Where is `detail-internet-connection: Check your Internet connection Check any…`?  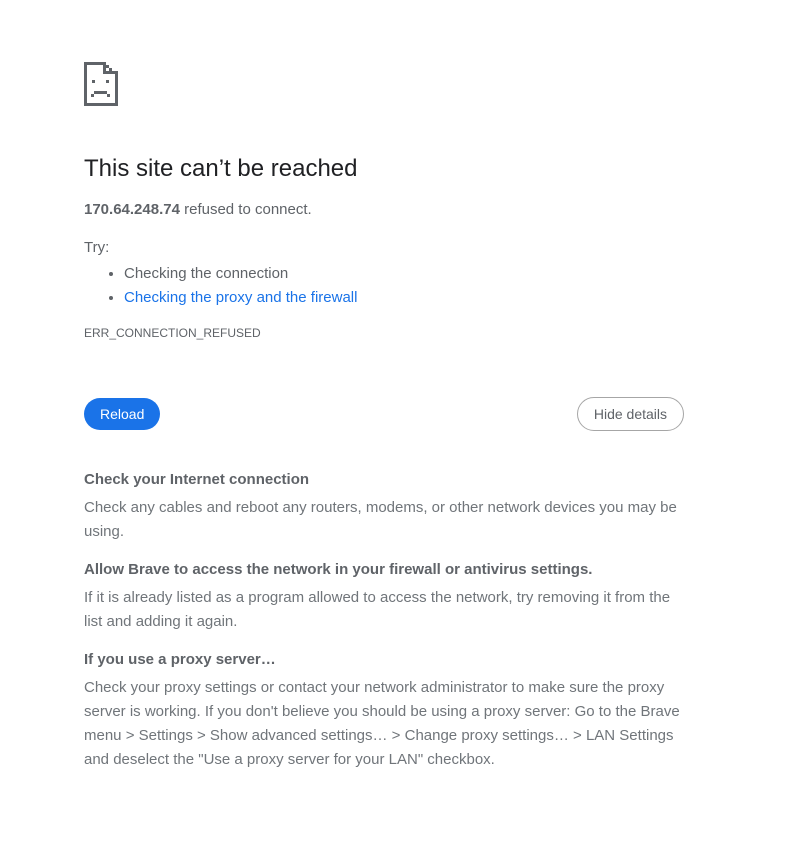 detail-internet-connection: Check your Internet connection Check any… is located at coordinates (384, 506).